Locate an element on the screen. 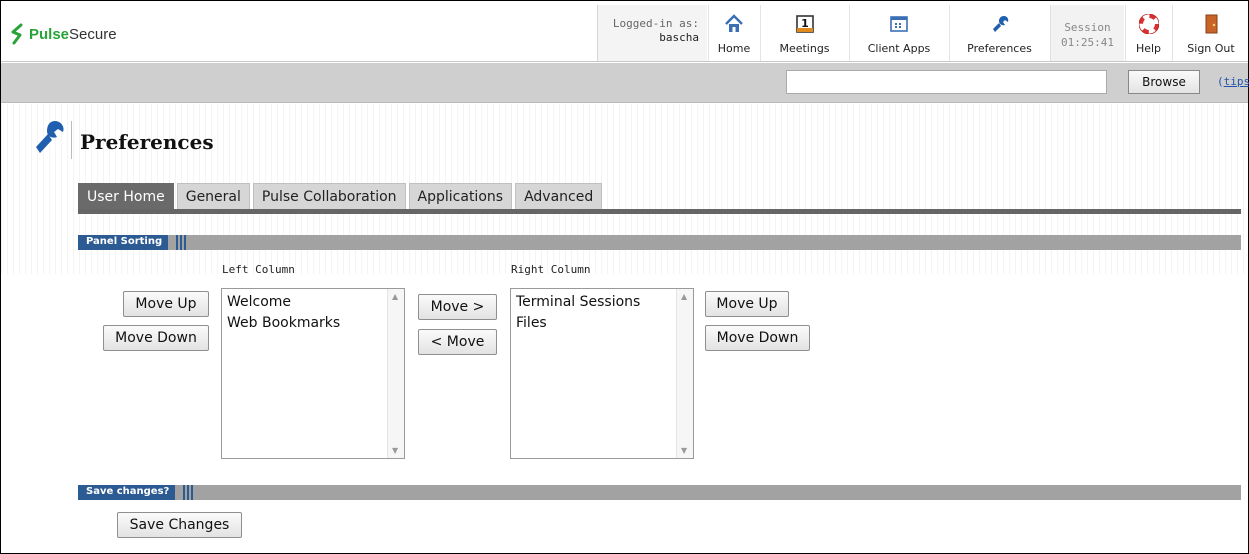 The width and height of the screenshot is (1249, 554). tab-underline is located at coordinates (659, 211).